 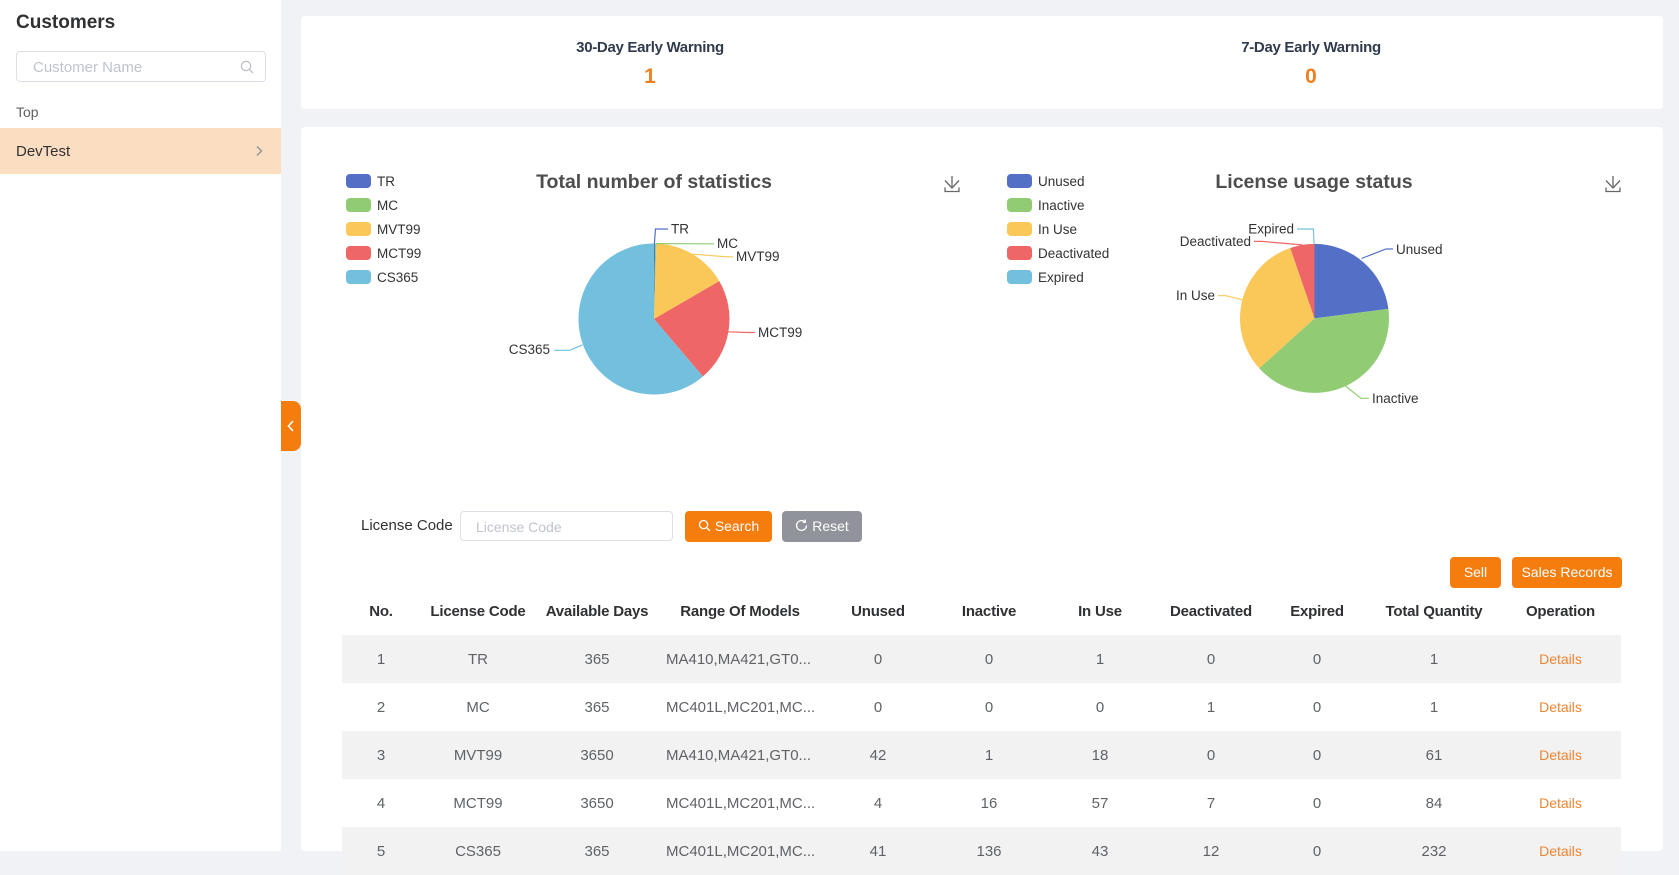 I want to click on svg-text: MC, so click(x=387, y=205).